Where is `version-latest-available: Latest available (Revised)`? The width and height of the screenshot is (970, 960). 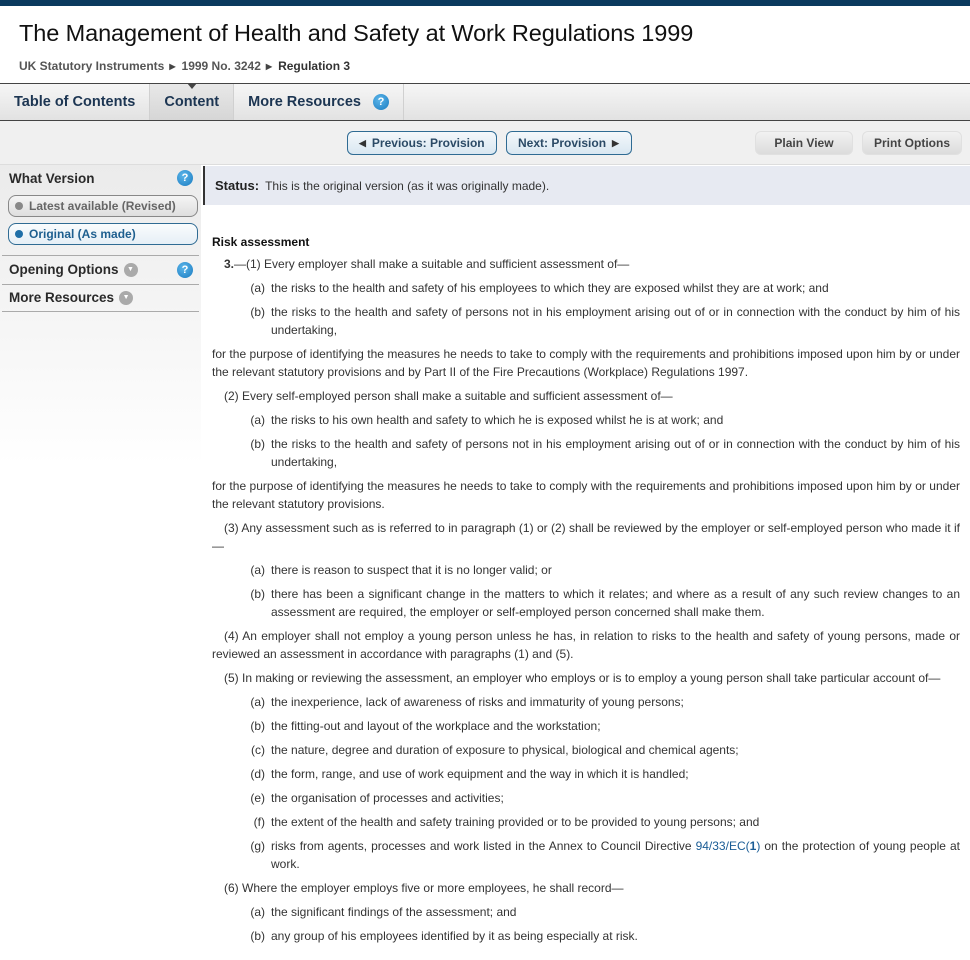 version-latest-available: Latest available (Revised) is located at coordinates (103, 206).